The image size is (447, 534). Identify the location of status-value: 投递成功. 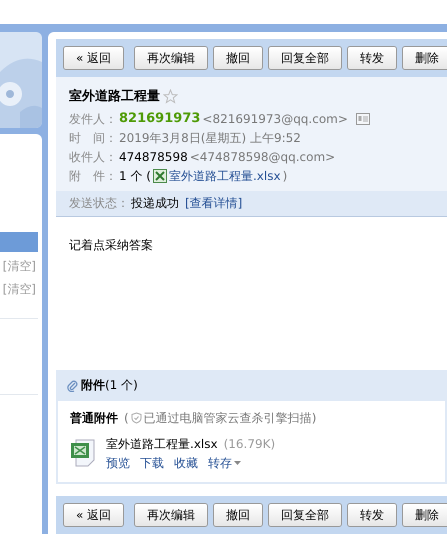
(155, 203).